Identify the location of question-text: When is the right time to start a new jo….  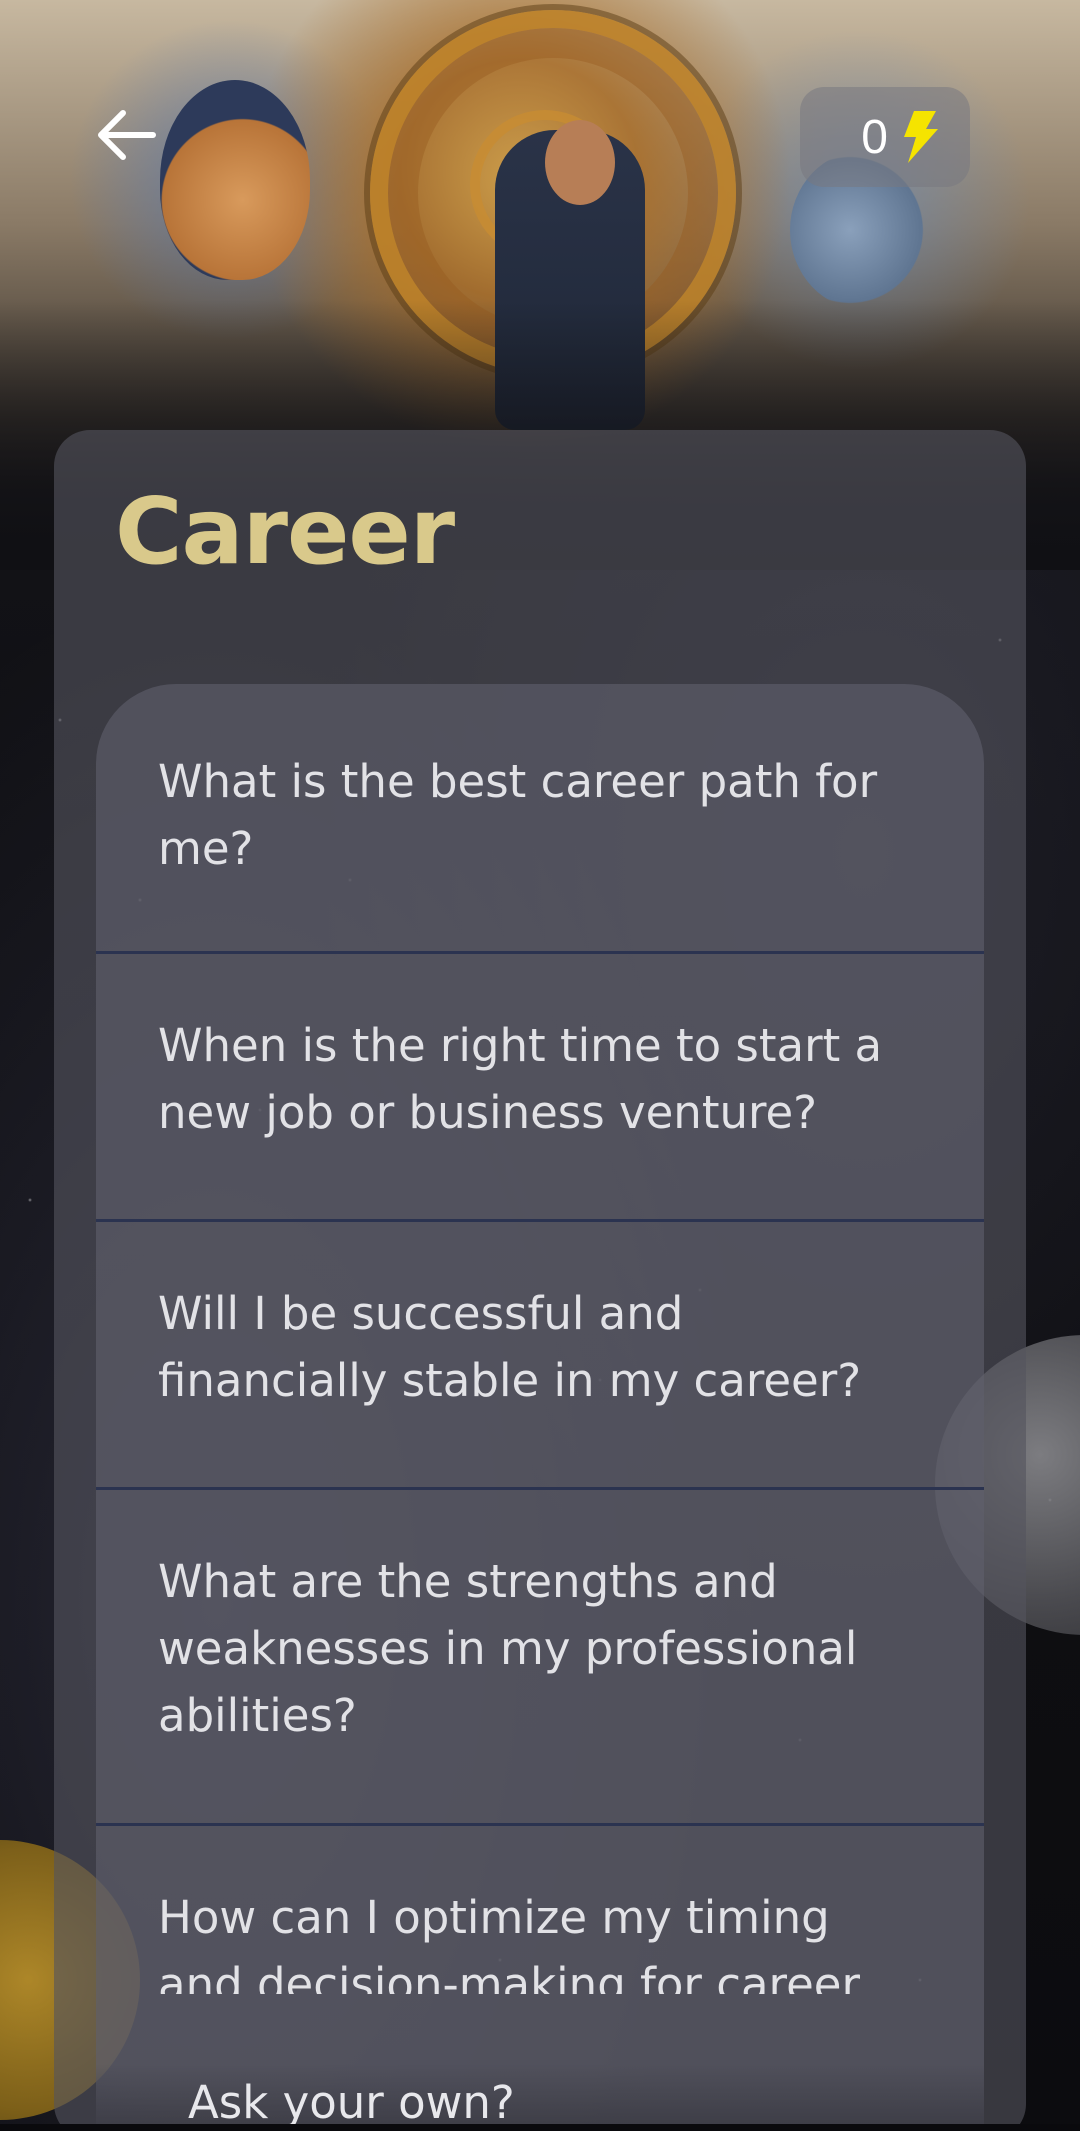
(520, 1079).